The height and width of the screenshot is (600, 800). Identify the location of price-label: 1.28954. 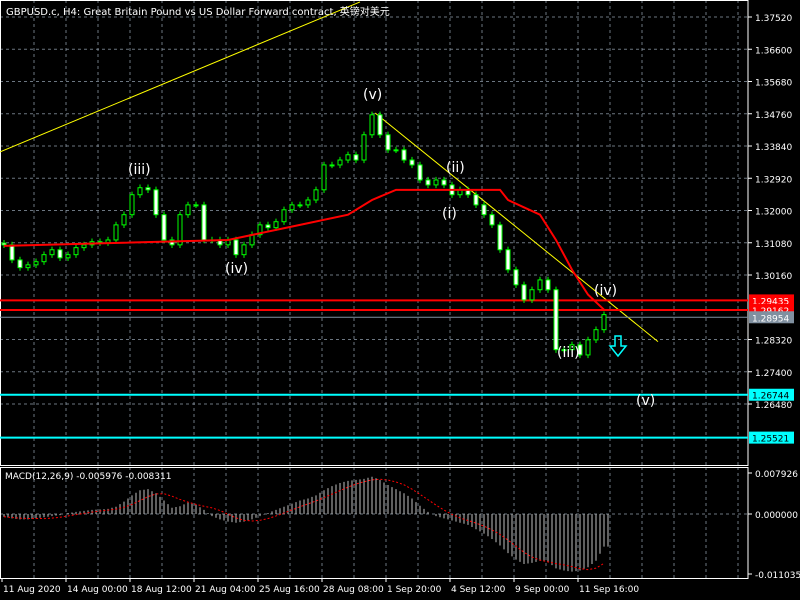
(770, 319).